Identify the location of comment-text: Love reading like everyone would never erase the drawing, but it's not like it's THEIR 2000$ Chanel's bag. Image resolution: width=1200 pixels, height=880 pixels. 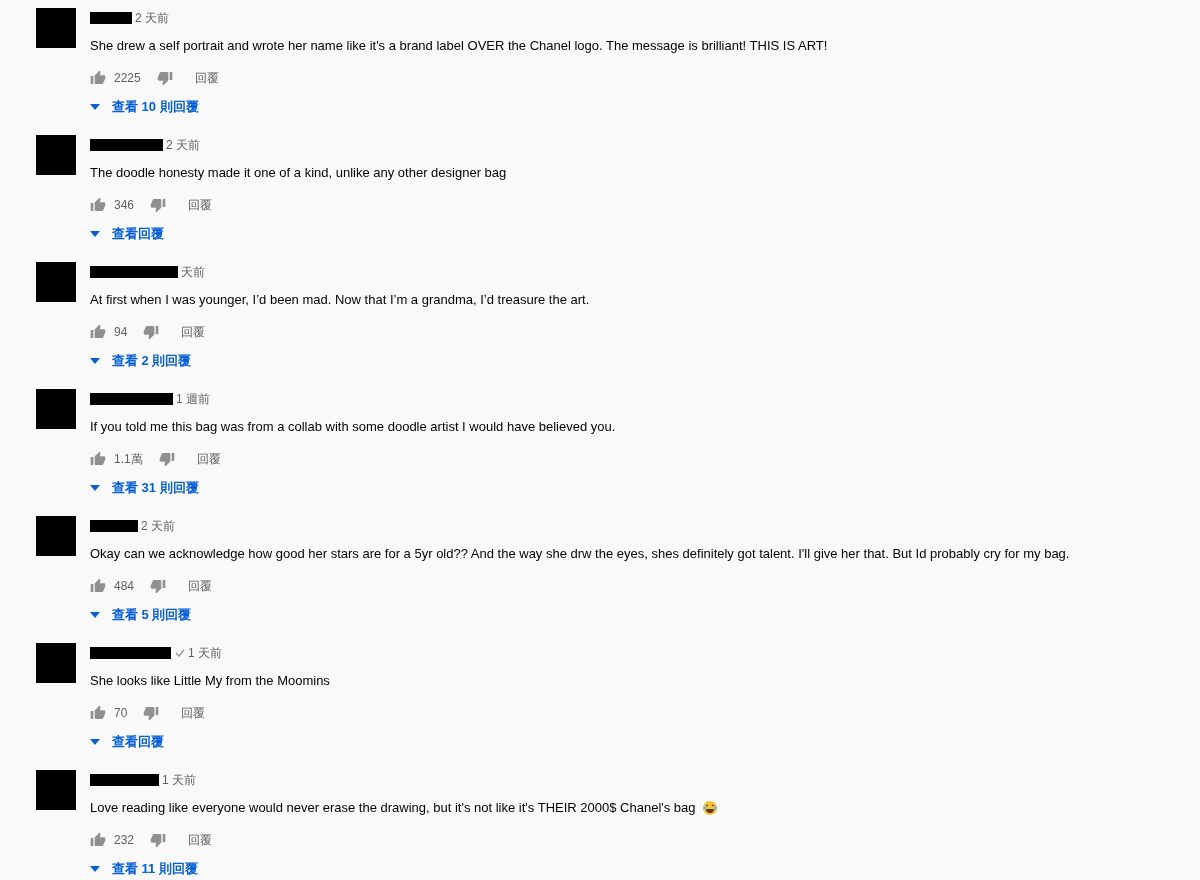
(393, 808).